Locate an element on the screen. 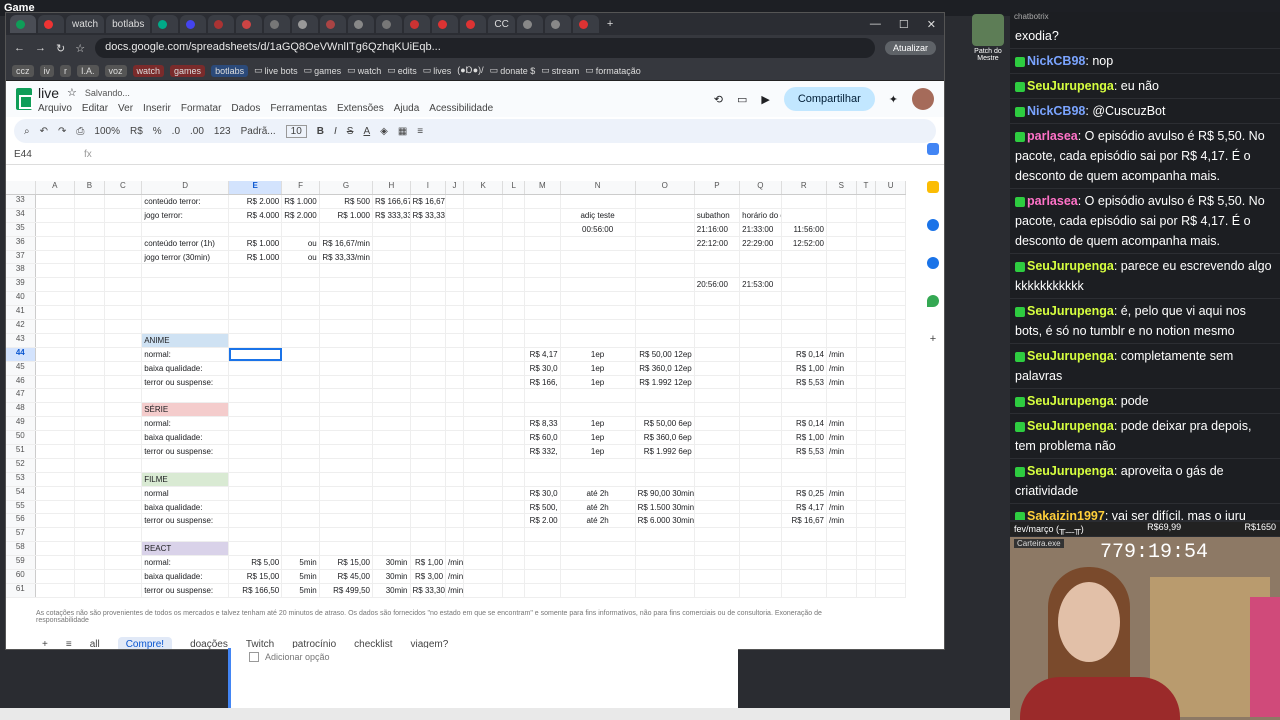 The width and height of the screenshot is (1280, 720). keep-icon is located at coordinates (933, 187).